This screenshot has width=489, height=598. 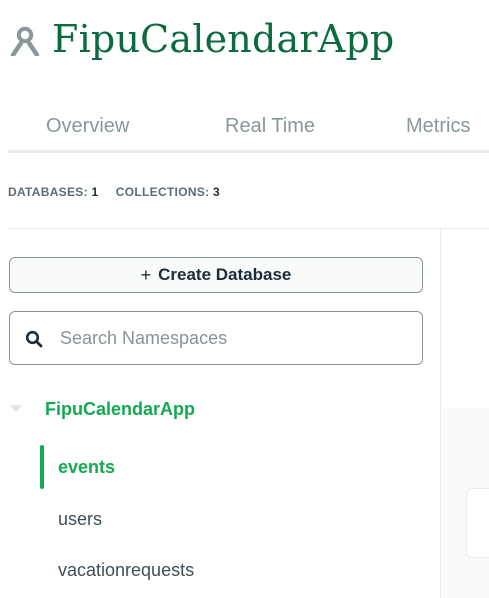 I want to click on tab-real-time: Real Time, so click(x=270, y=126).